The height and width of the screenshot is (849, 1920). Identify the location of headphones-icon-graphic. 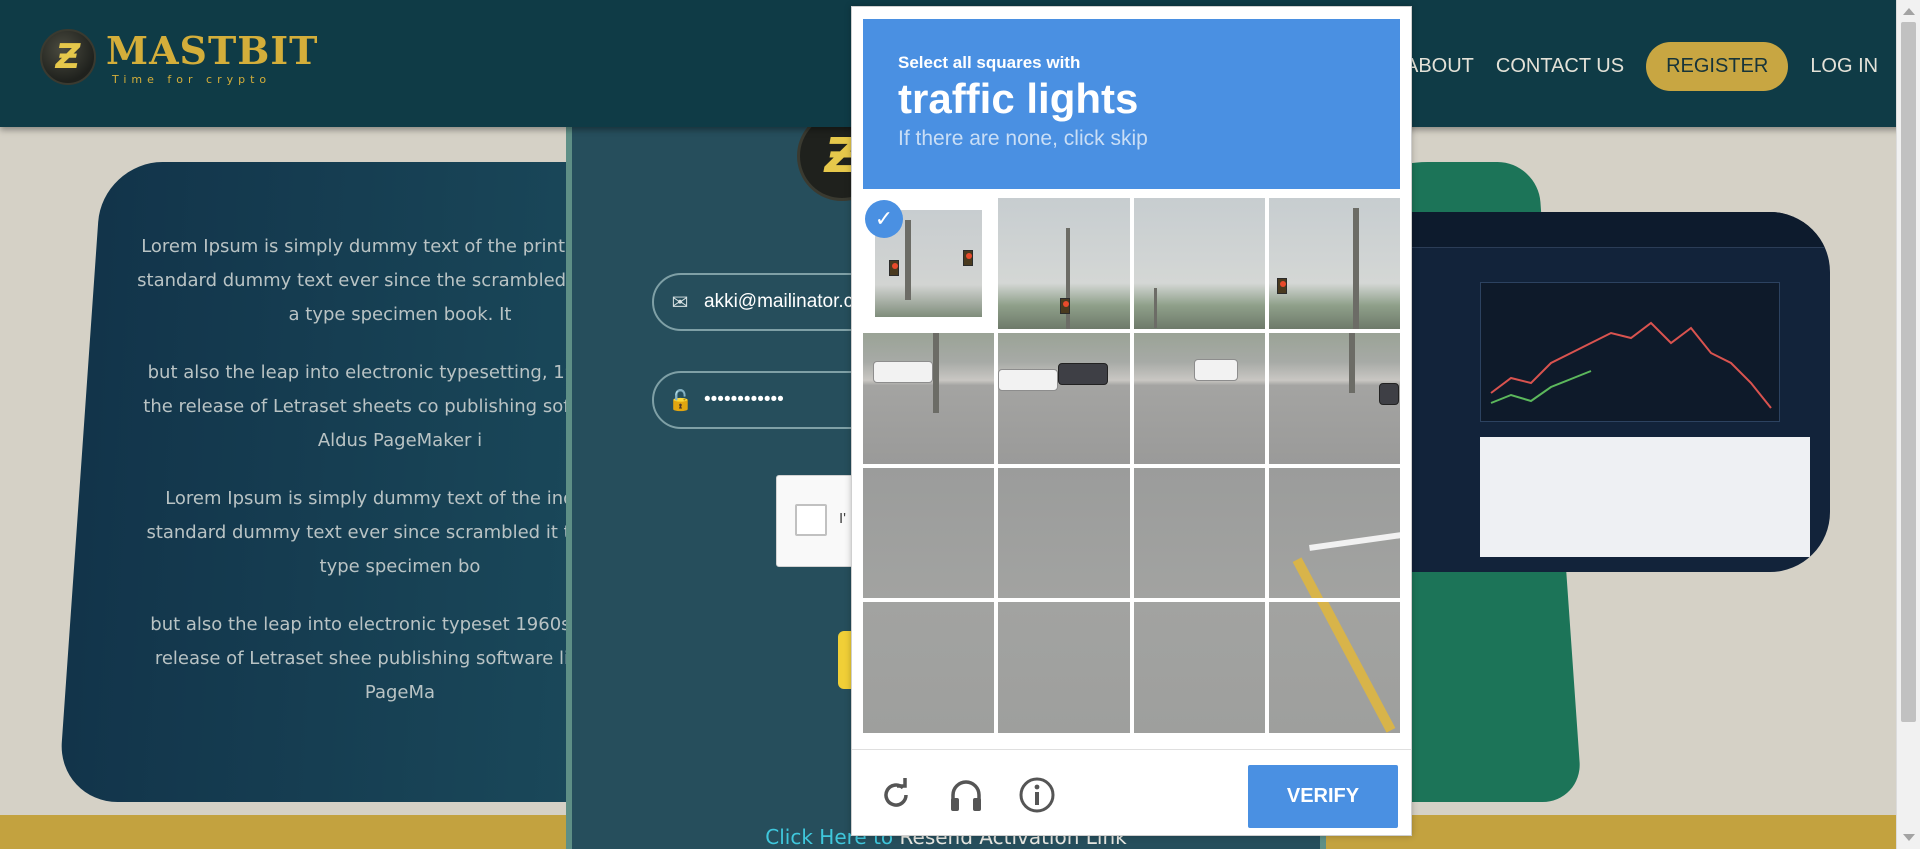
(966, 795).